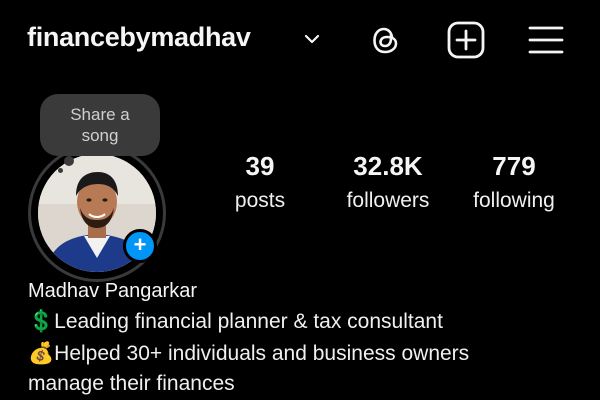 The image size is (600, 400). Describe the element at coordinates (69, 161) in the screenshot. I see `note-tail-dot` at that location.